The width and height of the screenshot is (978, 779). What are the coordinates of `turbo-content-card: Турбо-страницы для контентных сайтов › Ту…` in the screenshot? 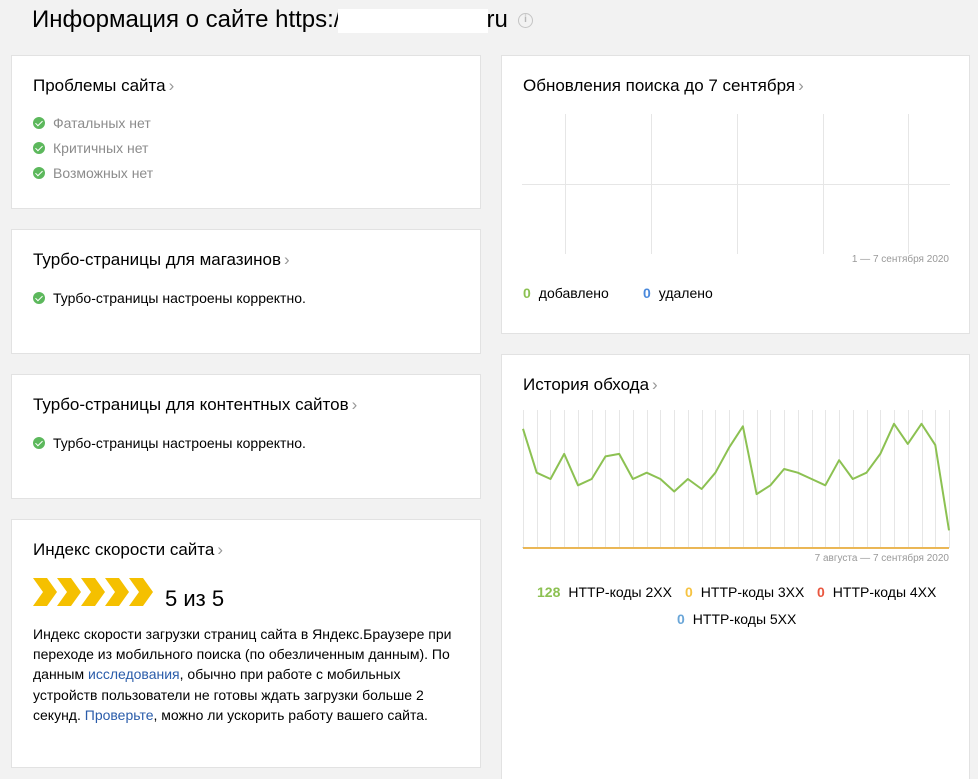 It's located at (246, 436).